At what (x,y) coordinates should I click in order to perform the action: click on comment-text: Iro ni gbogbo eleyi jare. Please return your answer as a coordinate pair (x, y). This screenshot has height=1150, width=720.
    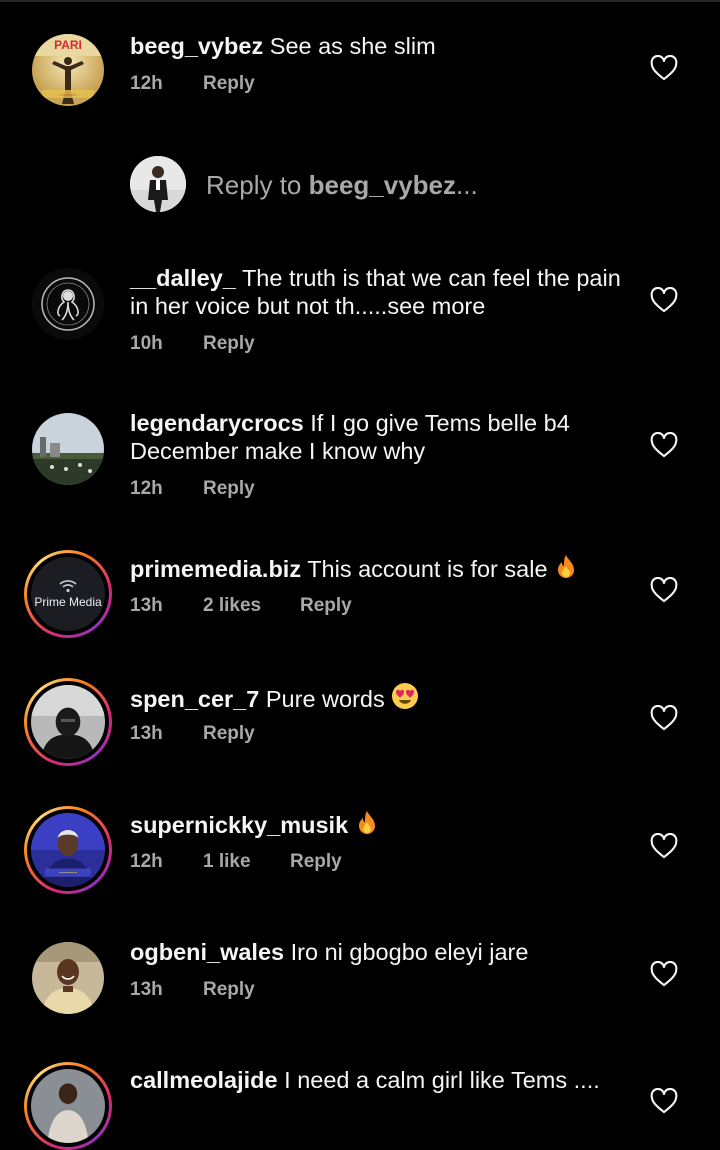
    Looking at the image, I should click on (409, 952).